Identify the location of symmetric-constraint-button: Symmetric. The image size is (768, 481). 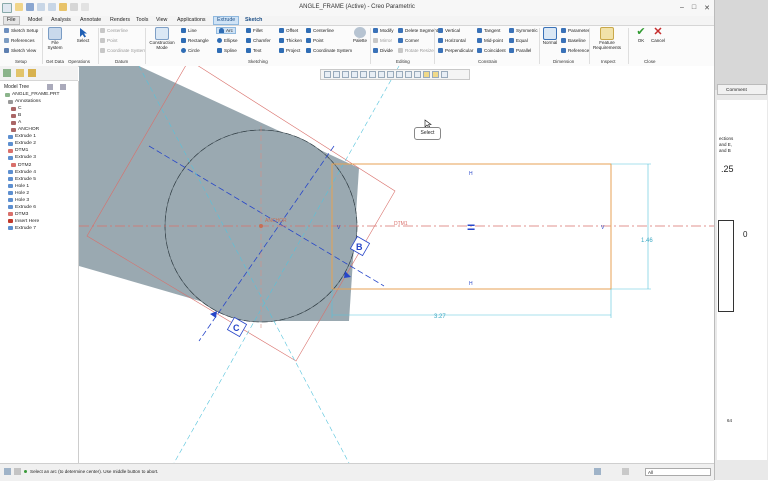
(523, 30).